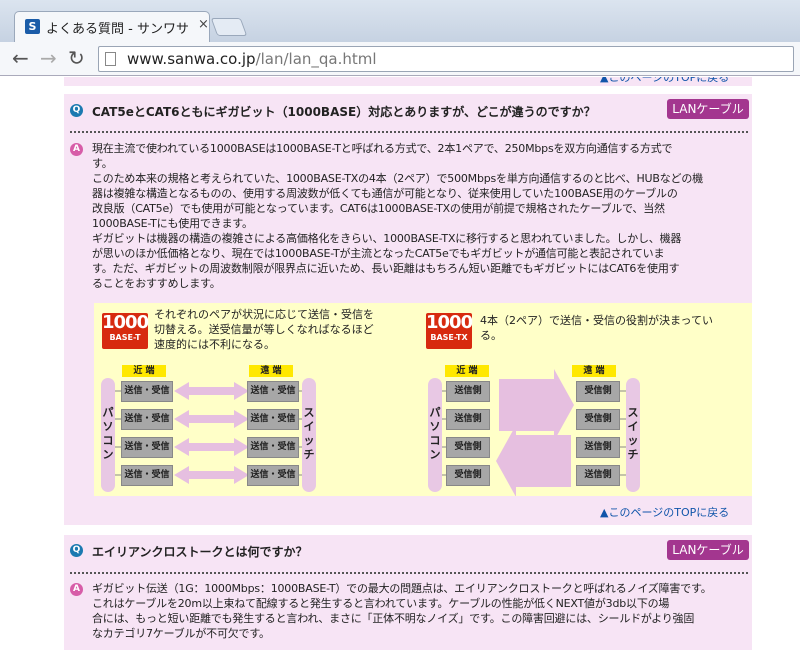  What do you see at coordinates (117, 29) in the screenshot?
I see `tab-title: よくある質問 - サンワサ` at bounding box center [117, 29].